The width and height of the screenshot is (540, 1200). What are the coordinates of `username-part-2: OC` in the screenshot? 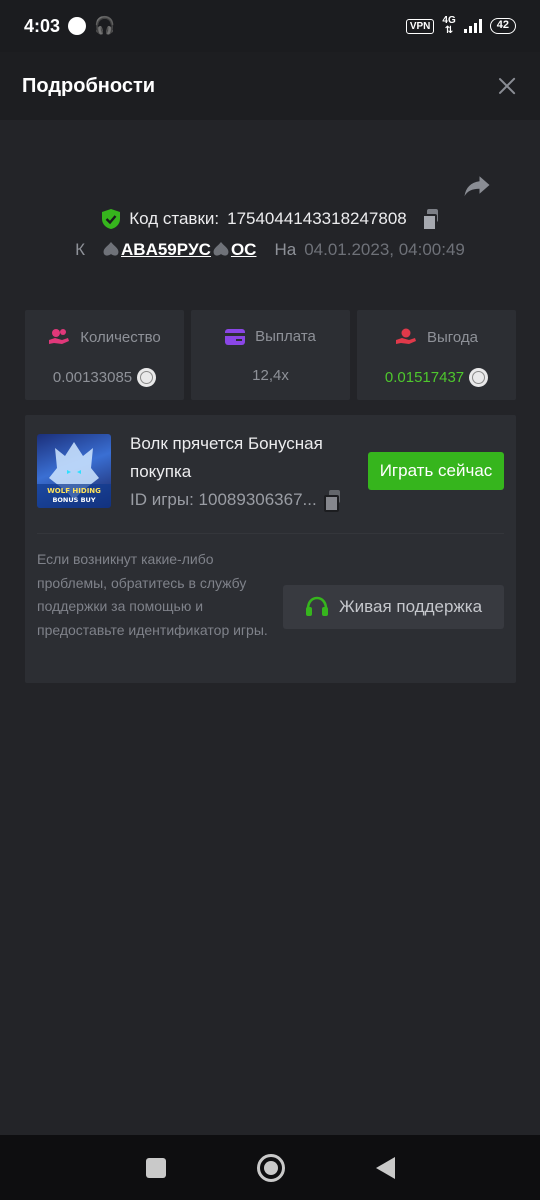 It's located at (243, 249).